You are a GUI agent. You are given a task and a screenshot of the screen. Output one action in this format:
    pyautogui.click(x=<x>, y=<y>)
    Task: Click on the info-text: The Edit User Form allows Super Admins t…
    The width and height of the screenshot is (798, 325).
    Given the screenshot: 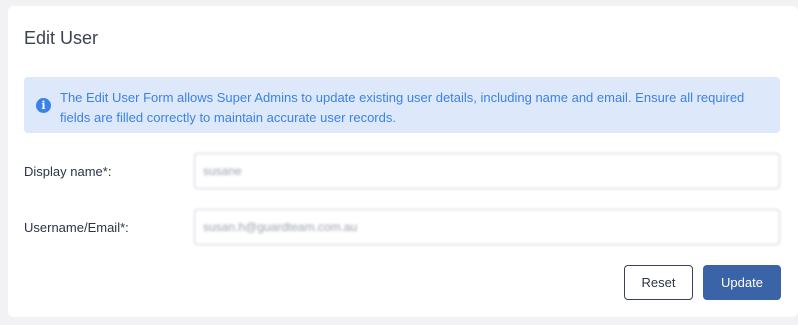 What is the action you would take?
    pyautogui.click(x=402, y=107)
    